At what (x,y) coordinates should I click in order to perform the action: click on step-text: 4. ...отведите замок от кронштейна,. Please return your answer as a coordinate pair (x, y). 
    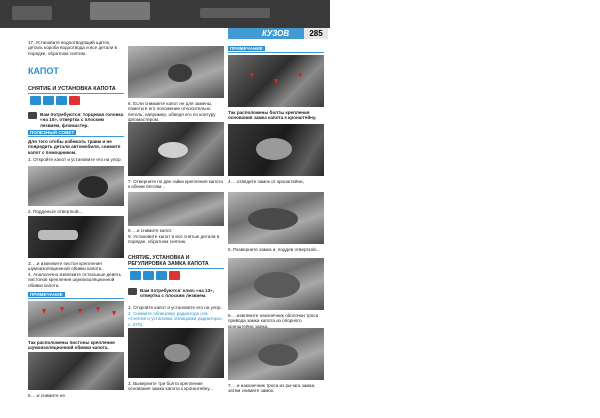
    Looking at the image, I should click on (266, 181).